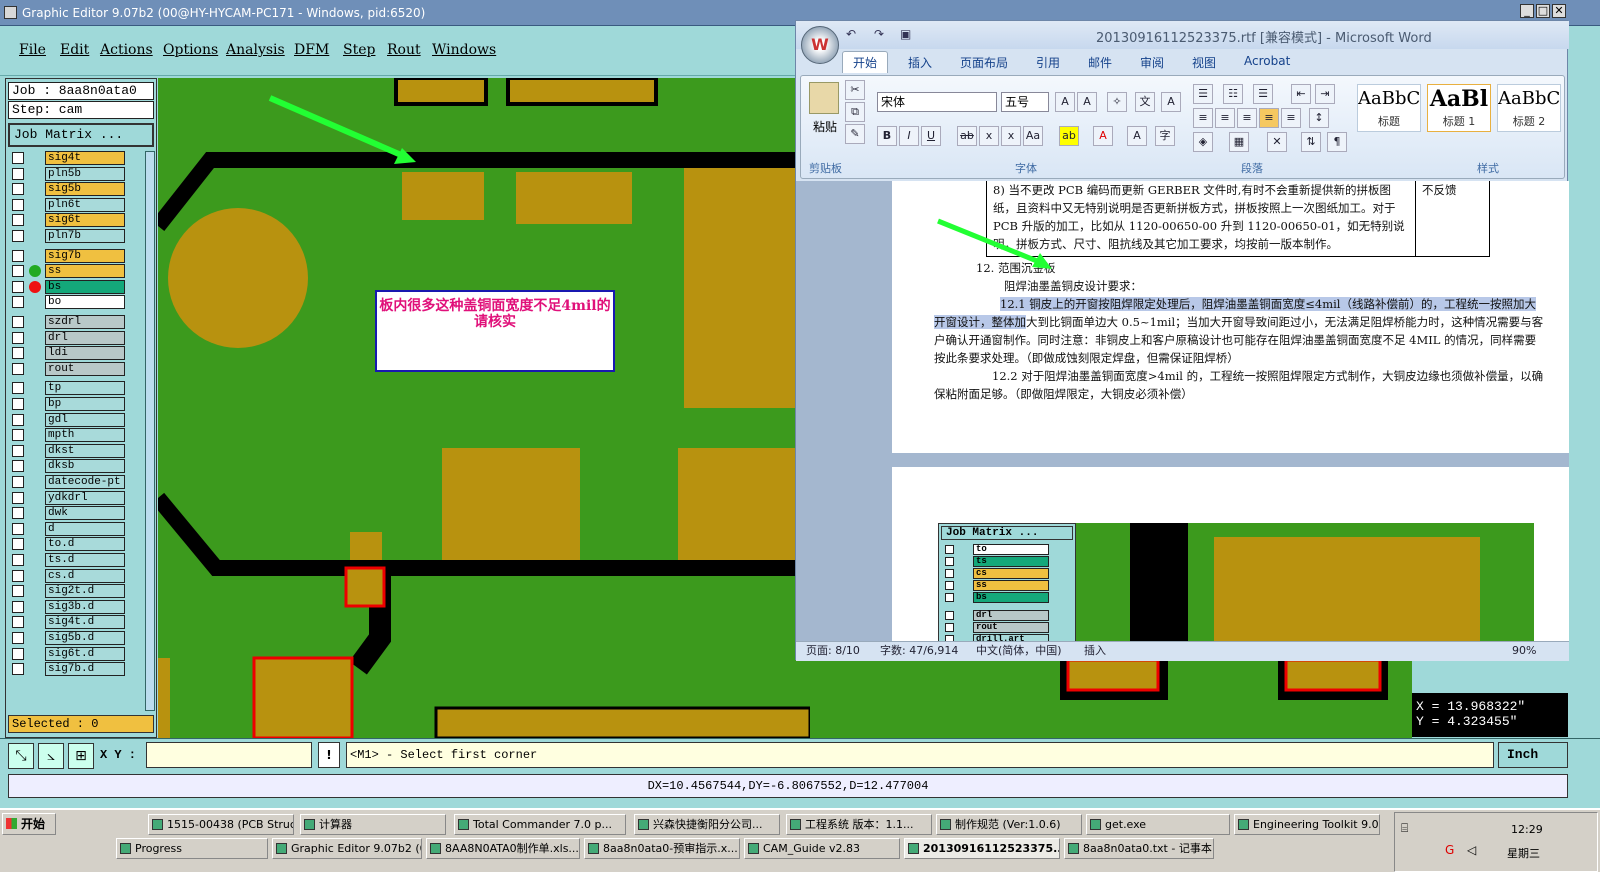 Image resolution: width=1600 pixels, height=872 pixels. What do you see at coordinates (85, 606) in the screenshot?
I see `layer-name: sig3b.d` at bounding box center [85, 606].